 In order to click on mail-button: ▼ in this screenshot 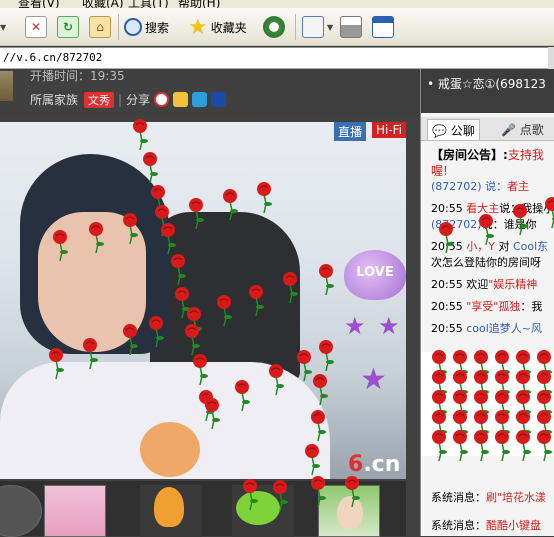, I will do `click(317, 27)`.